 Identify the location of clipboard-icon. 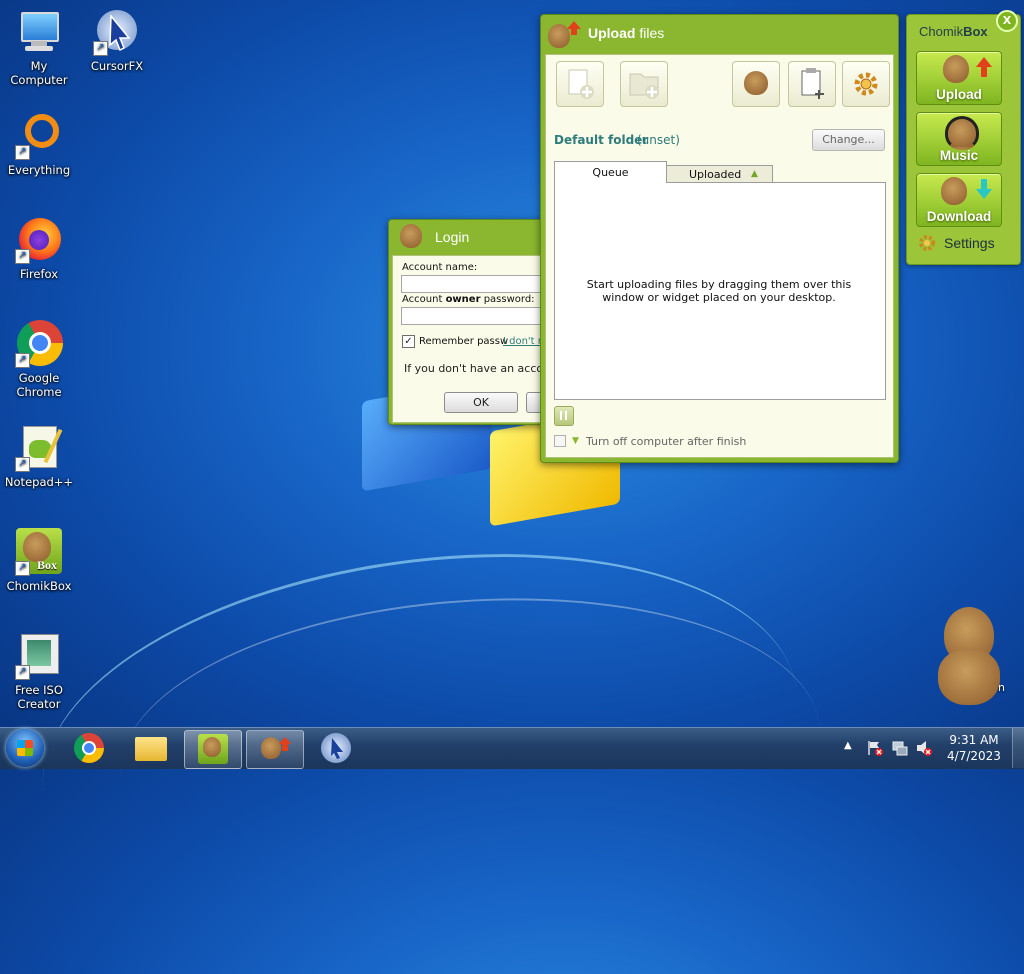
(812, 83).